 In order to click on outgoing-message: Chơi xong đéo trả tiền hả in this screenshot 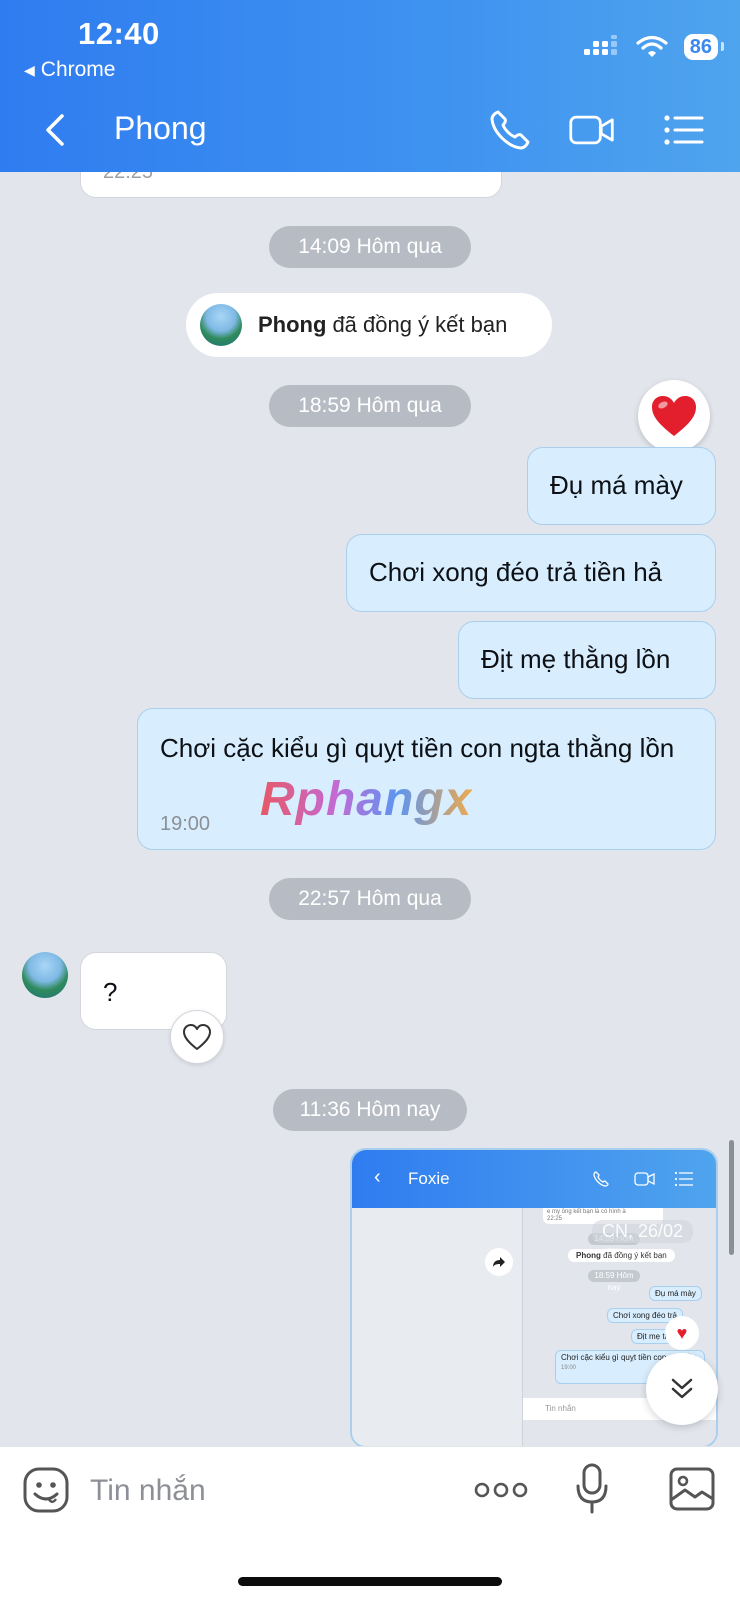, I will do `click(531, 573)`.